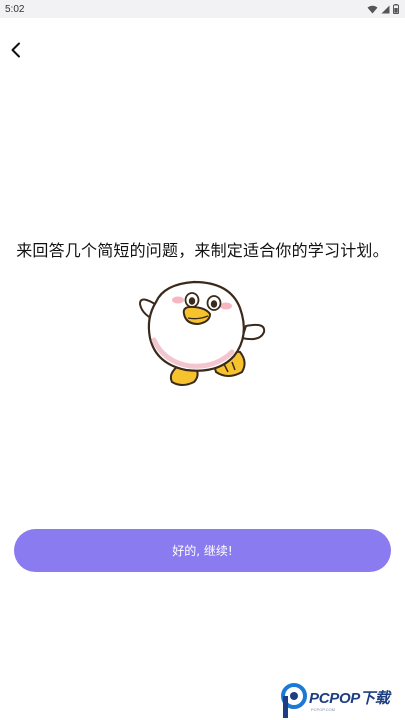 Image resolution: width=405 pixels, height=720 pixels. Describe the element at coordinates (385, 9) in the screenshot. I see `signal-icon` at that location.